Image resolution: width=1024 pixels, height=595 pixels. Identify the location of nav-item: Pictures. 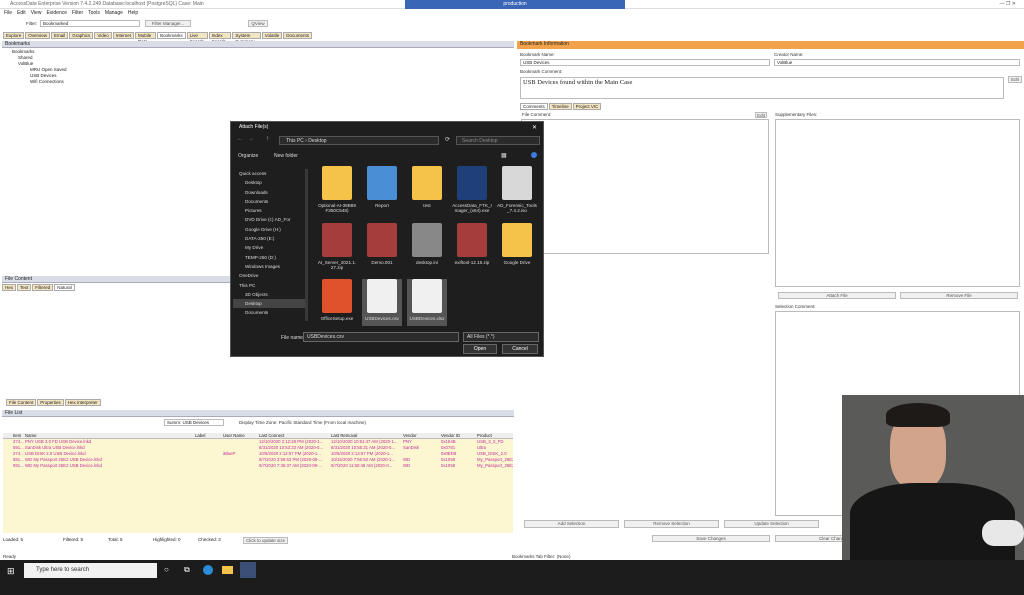
(269, 210).